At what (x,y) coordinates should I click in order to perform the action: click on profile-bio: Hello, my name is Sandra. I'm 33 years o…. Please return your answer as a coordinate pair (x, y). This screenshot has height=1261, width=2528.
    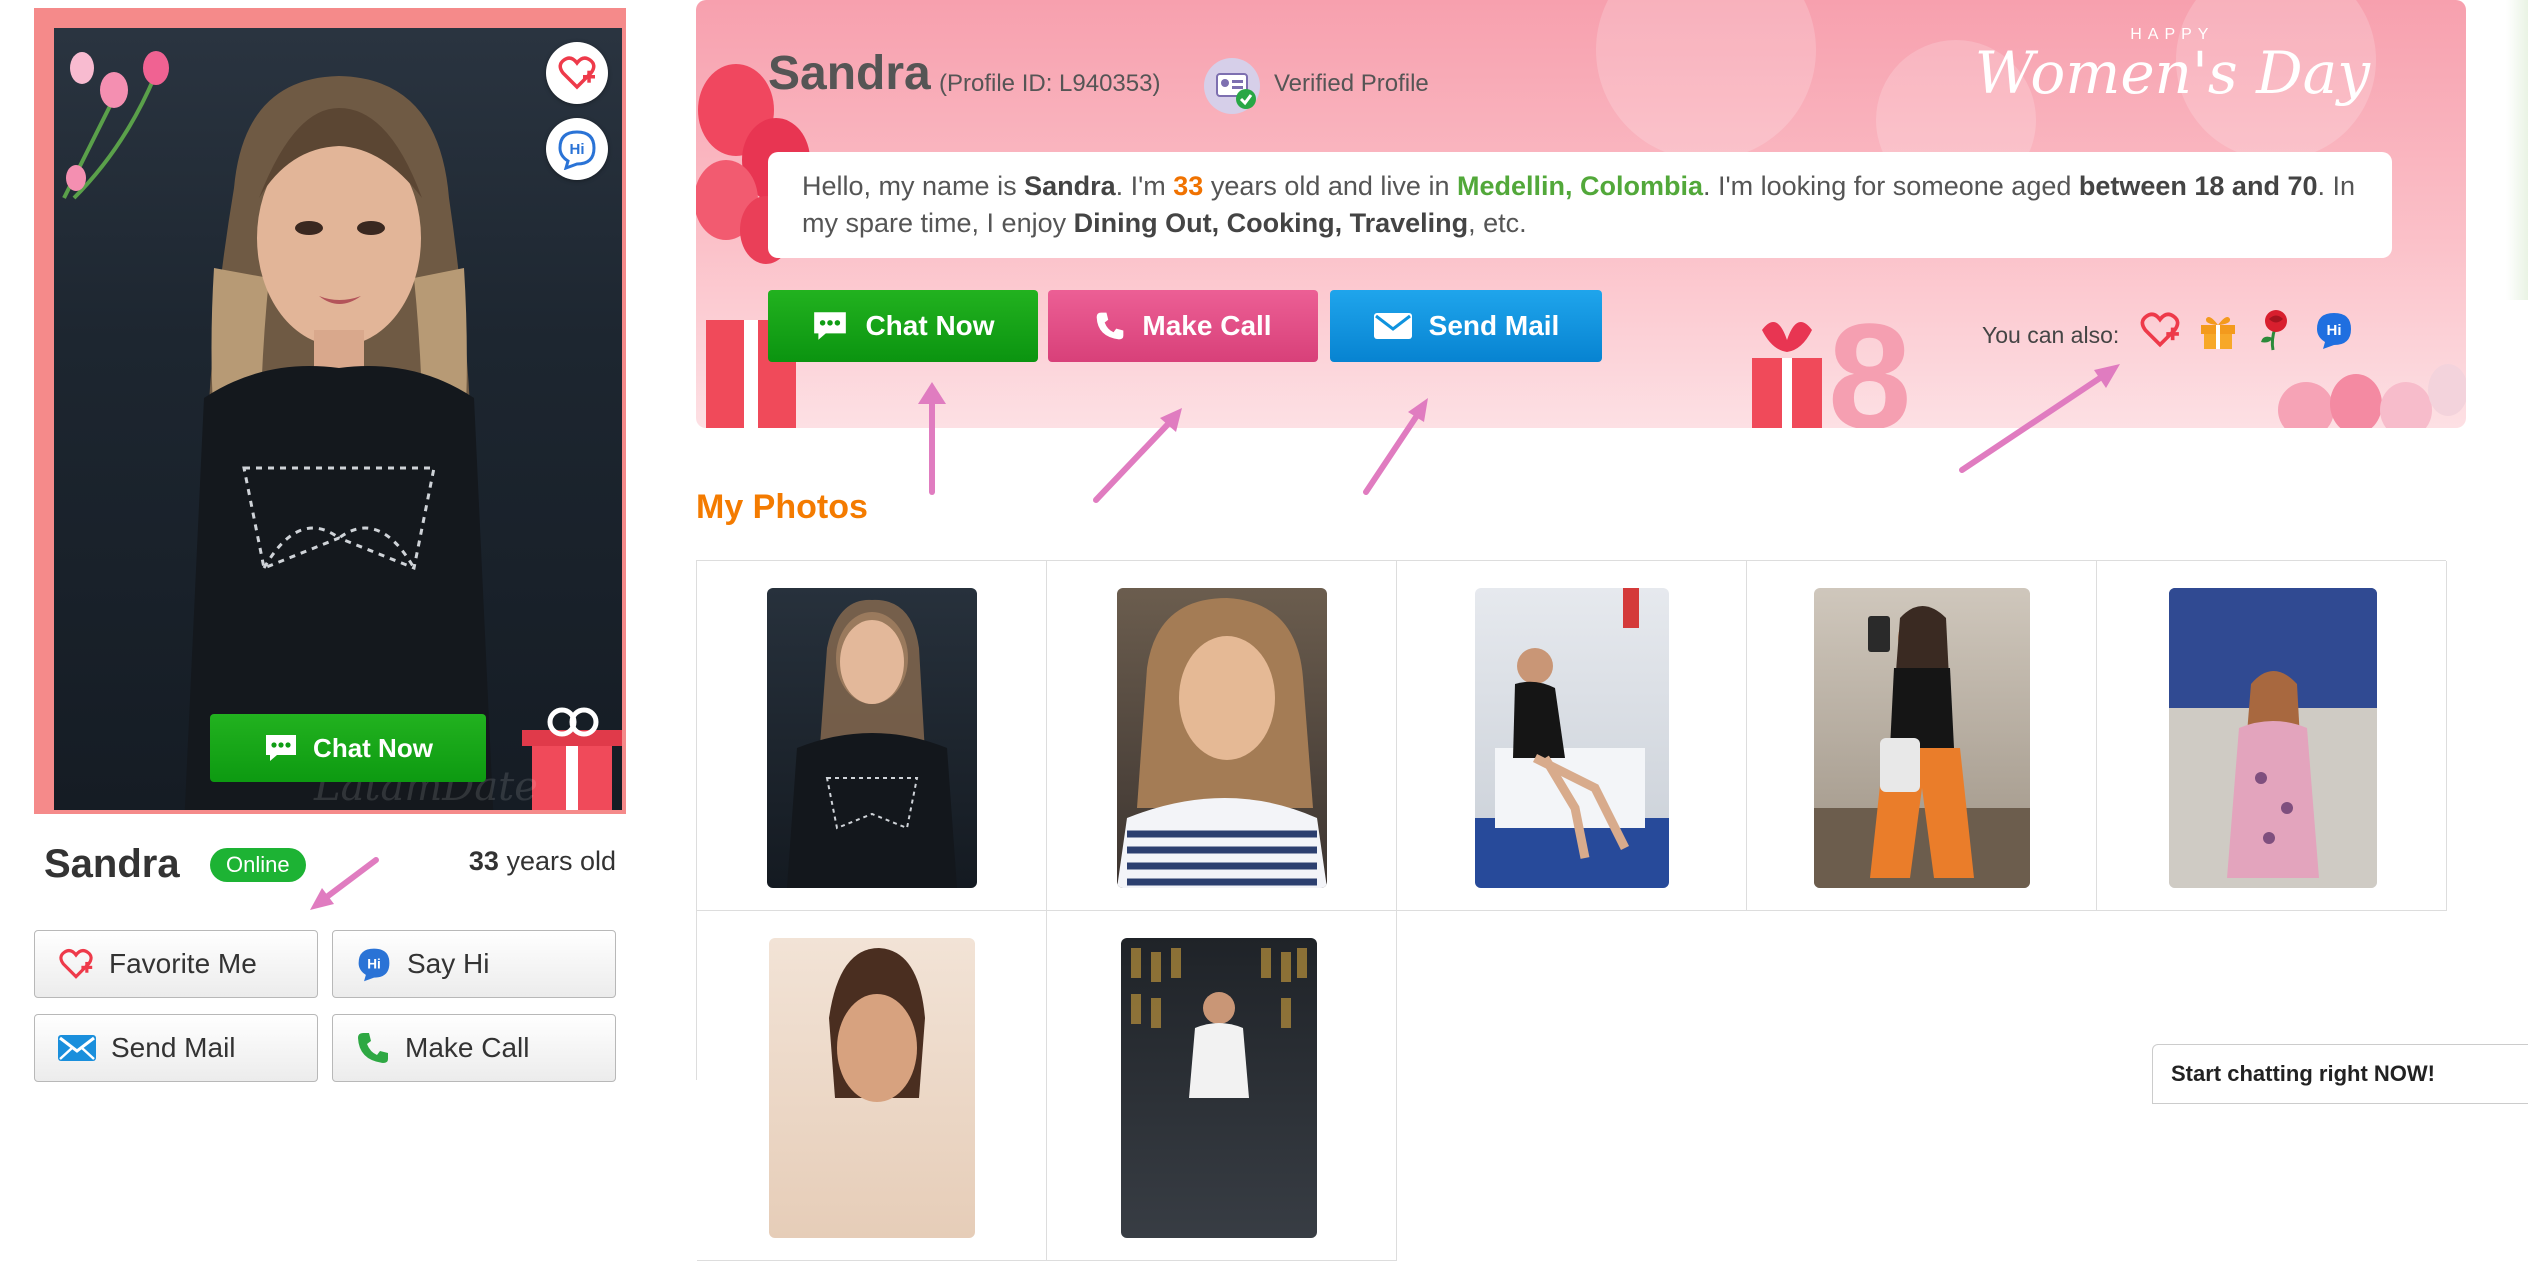
    Looking at the image, I should click on (1580, 205).